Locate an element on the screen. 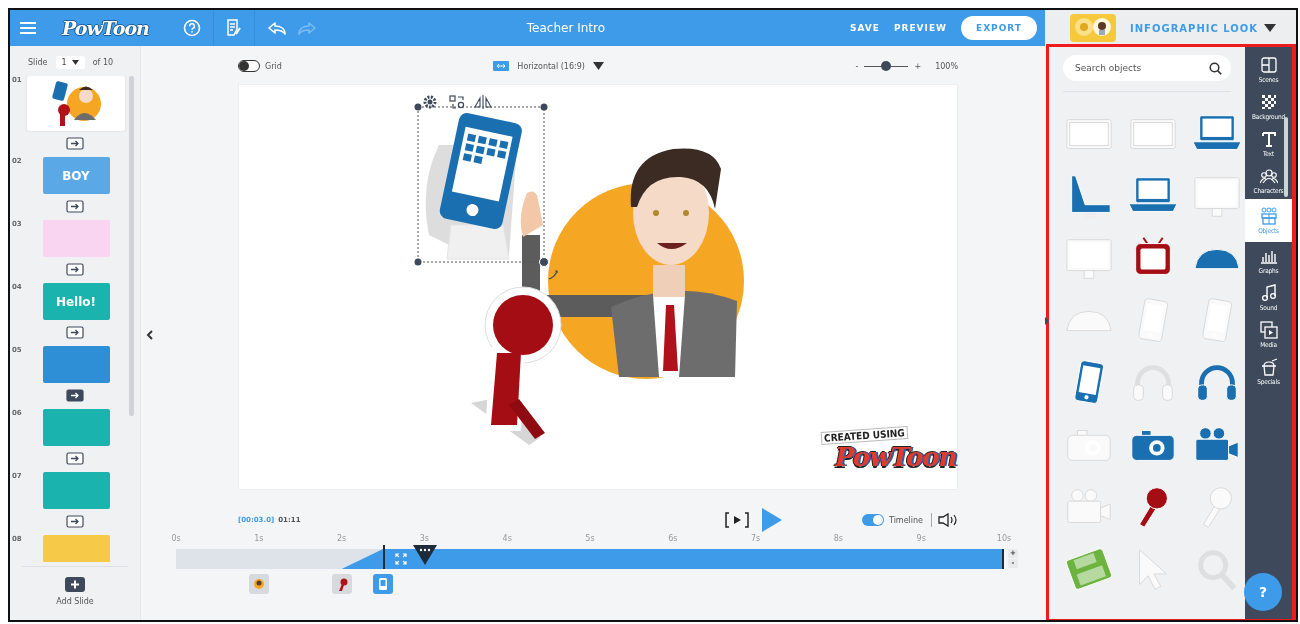 The image size is (1300, 624). style-thumbnail is located at coordinates (1093, 28).